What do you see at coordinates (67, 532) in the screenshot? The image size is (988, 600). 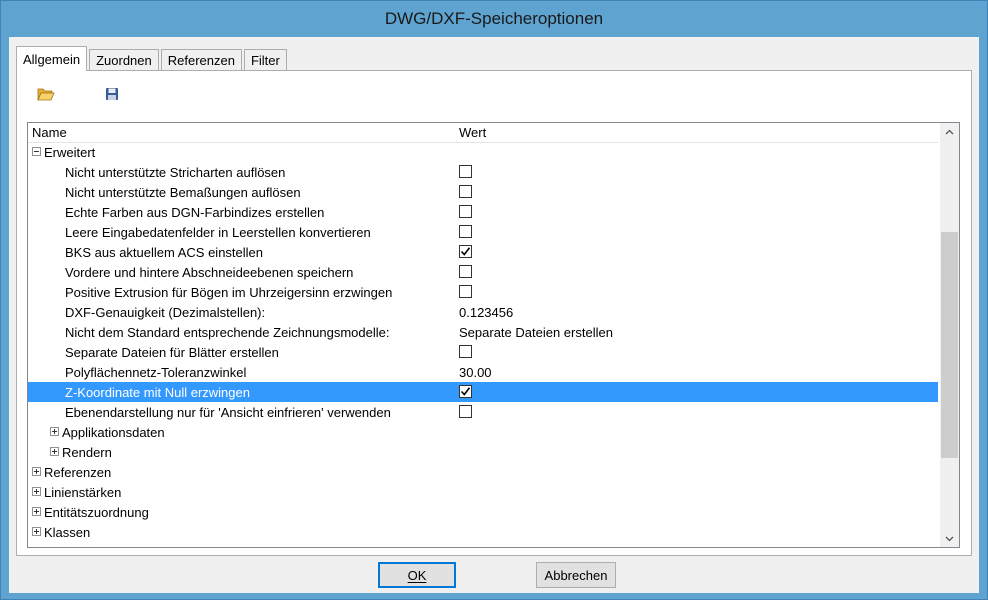 I see `group-label: Klassen` at bounding box center [67, 532].